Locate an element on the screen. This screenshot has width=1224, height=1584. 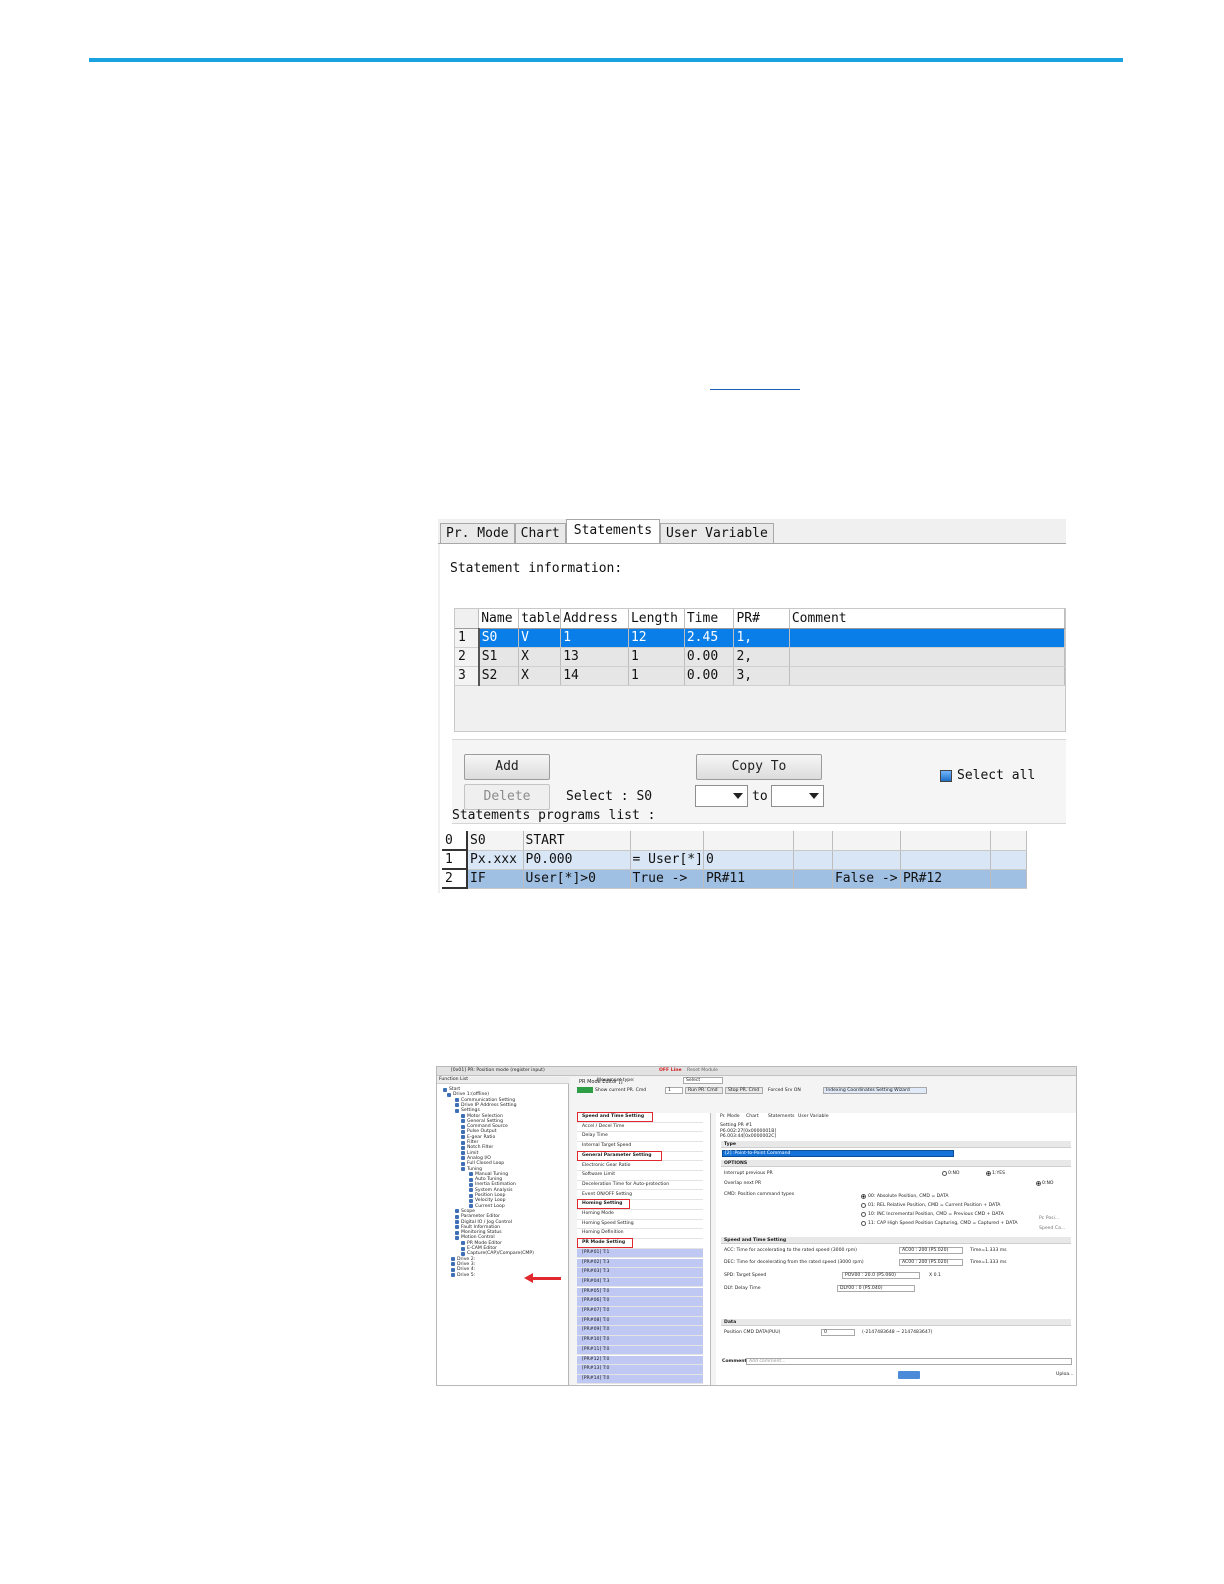
tree-item: Inertia Estimation is located at coordinates (495, 1184).